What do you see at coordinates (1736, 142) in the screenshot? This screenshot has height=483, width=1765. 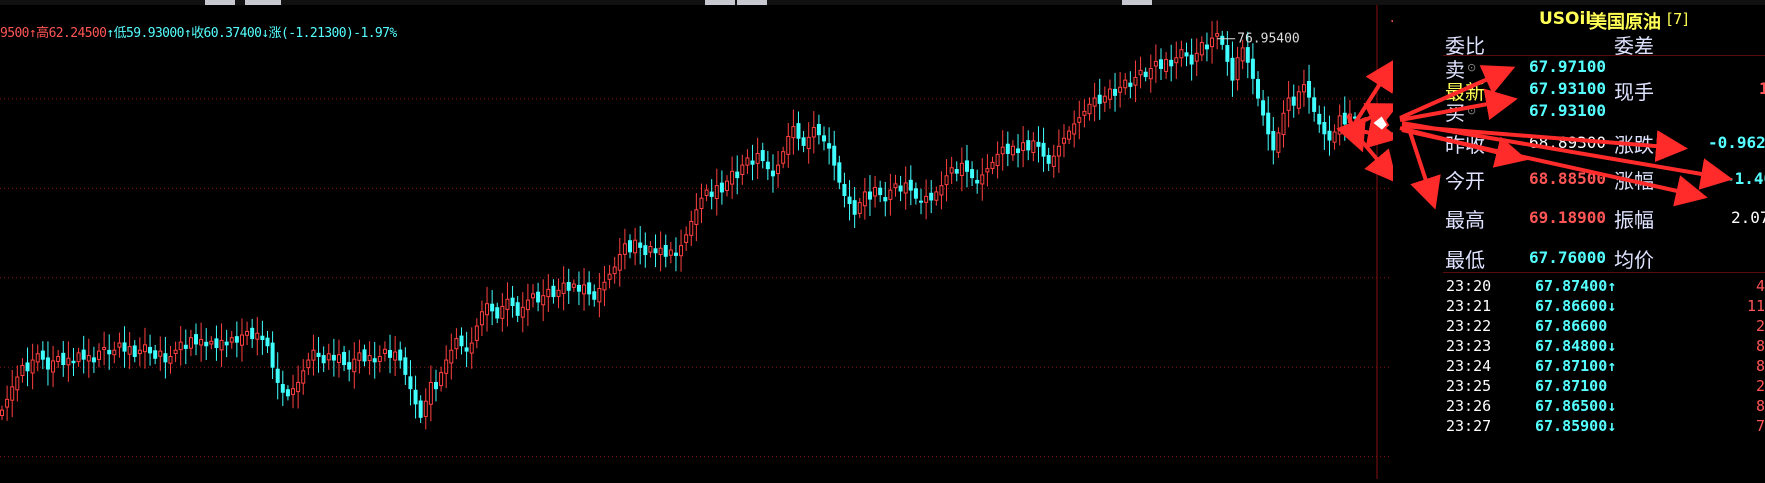 I see `change-value: -0.9620` at bounding box center [1736, 142].